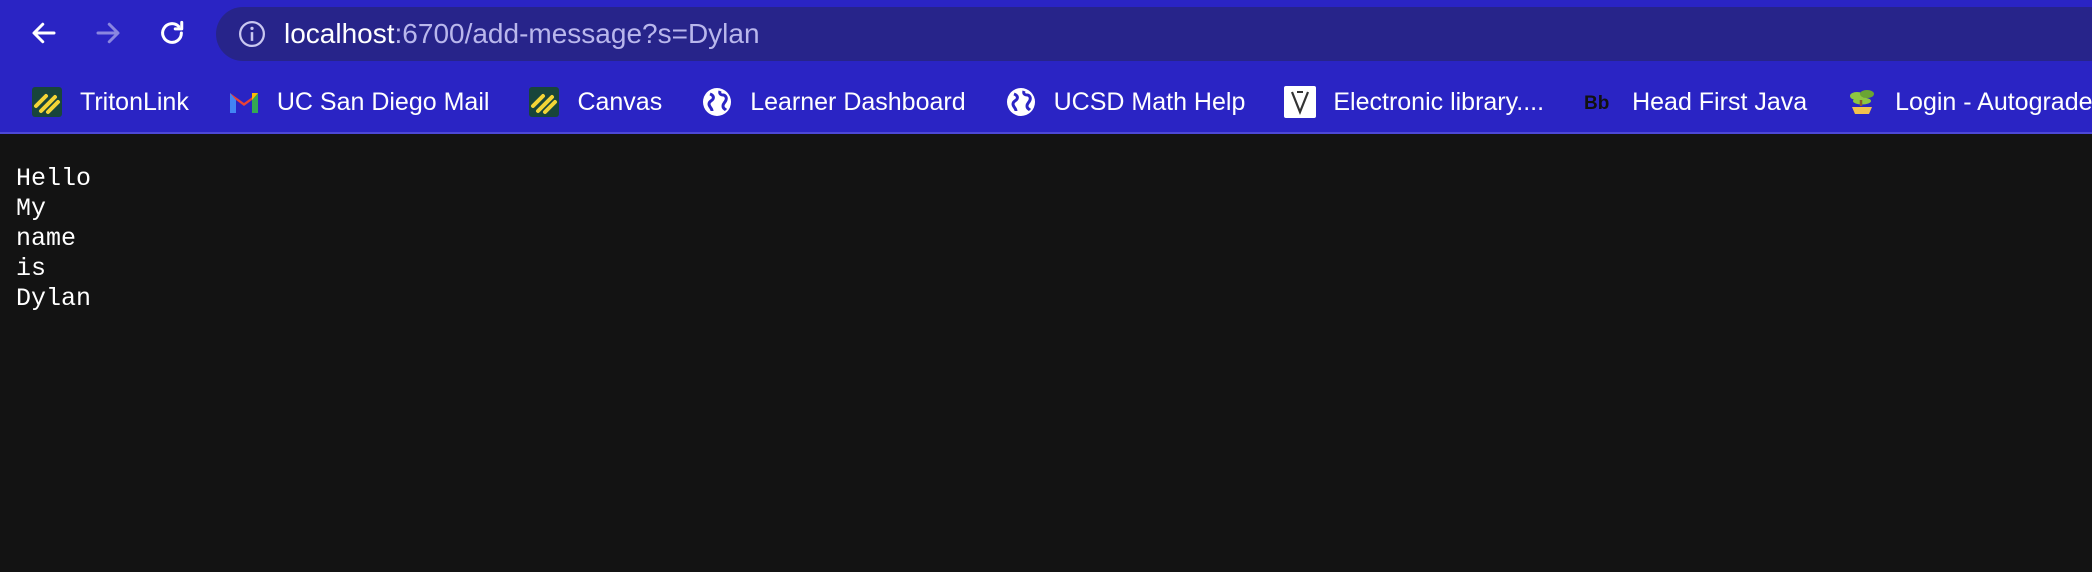  I want to click on bookmark-ucsd-math-help: UCSD Math Help, so click(1120, 102).